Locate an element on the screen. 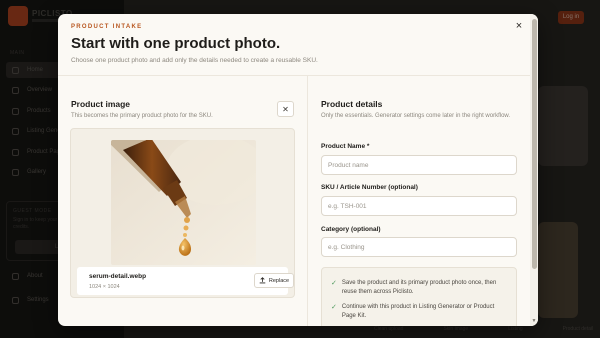 This screenshot has height=338, width=600. category-label: Category (optional) is located at coordinates (351, 229).